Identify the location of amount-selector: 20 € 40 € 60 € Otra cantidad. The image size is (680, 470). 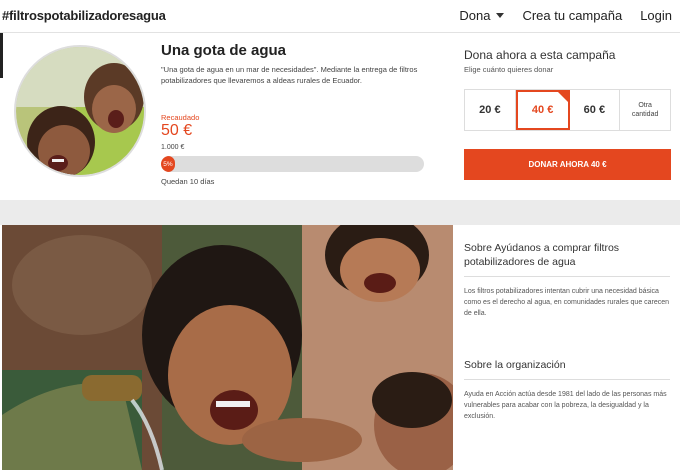
(567, 110).